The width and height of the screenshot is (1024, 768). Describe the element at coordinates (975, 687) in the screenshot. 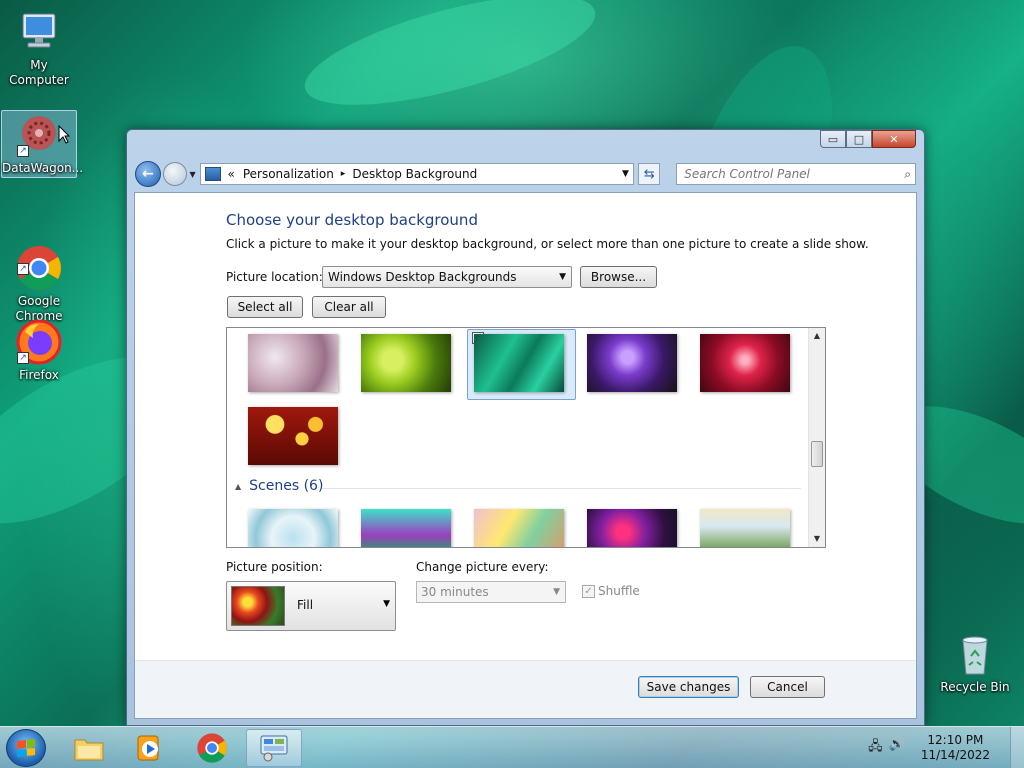

I see `desktop-icon-label: Recycle Bin` at that location.